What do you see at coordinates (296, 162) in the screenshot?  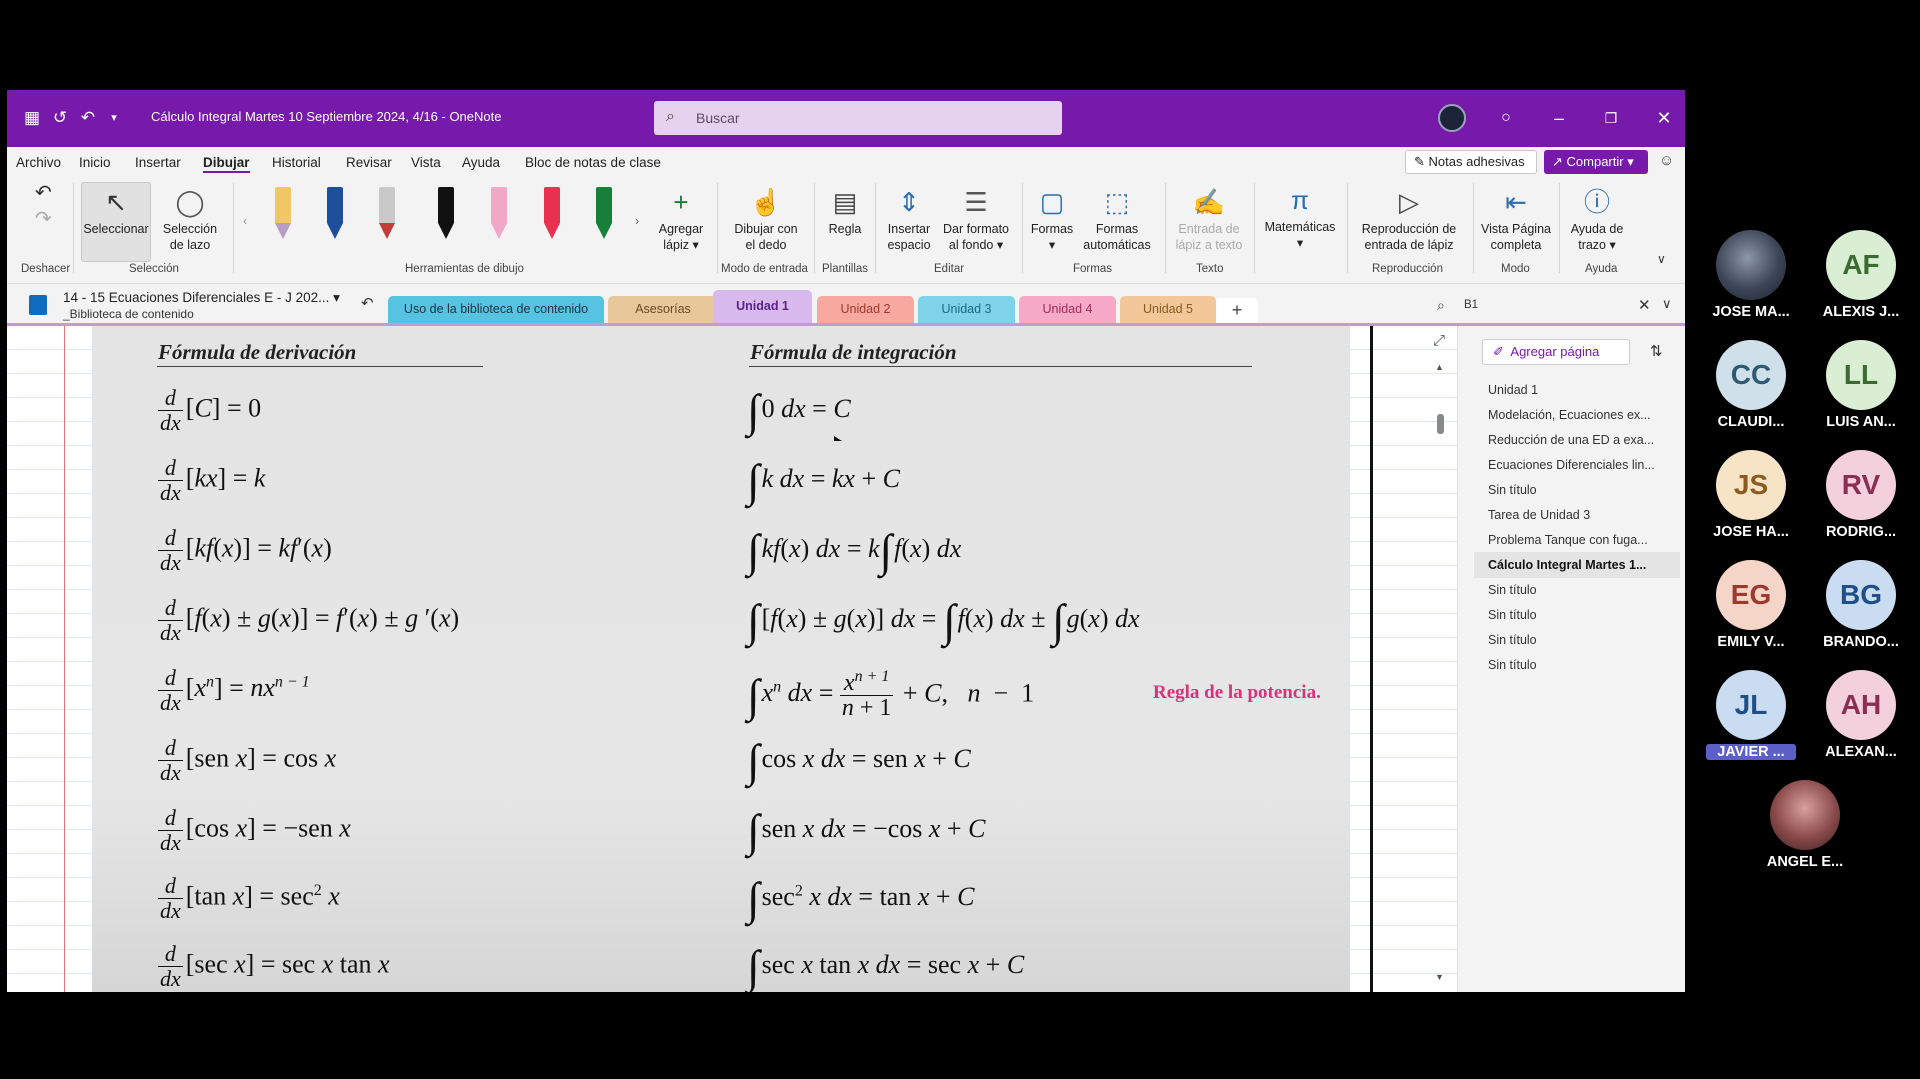 I see `menu-historial: Historial` at bounding box center [296, 162].